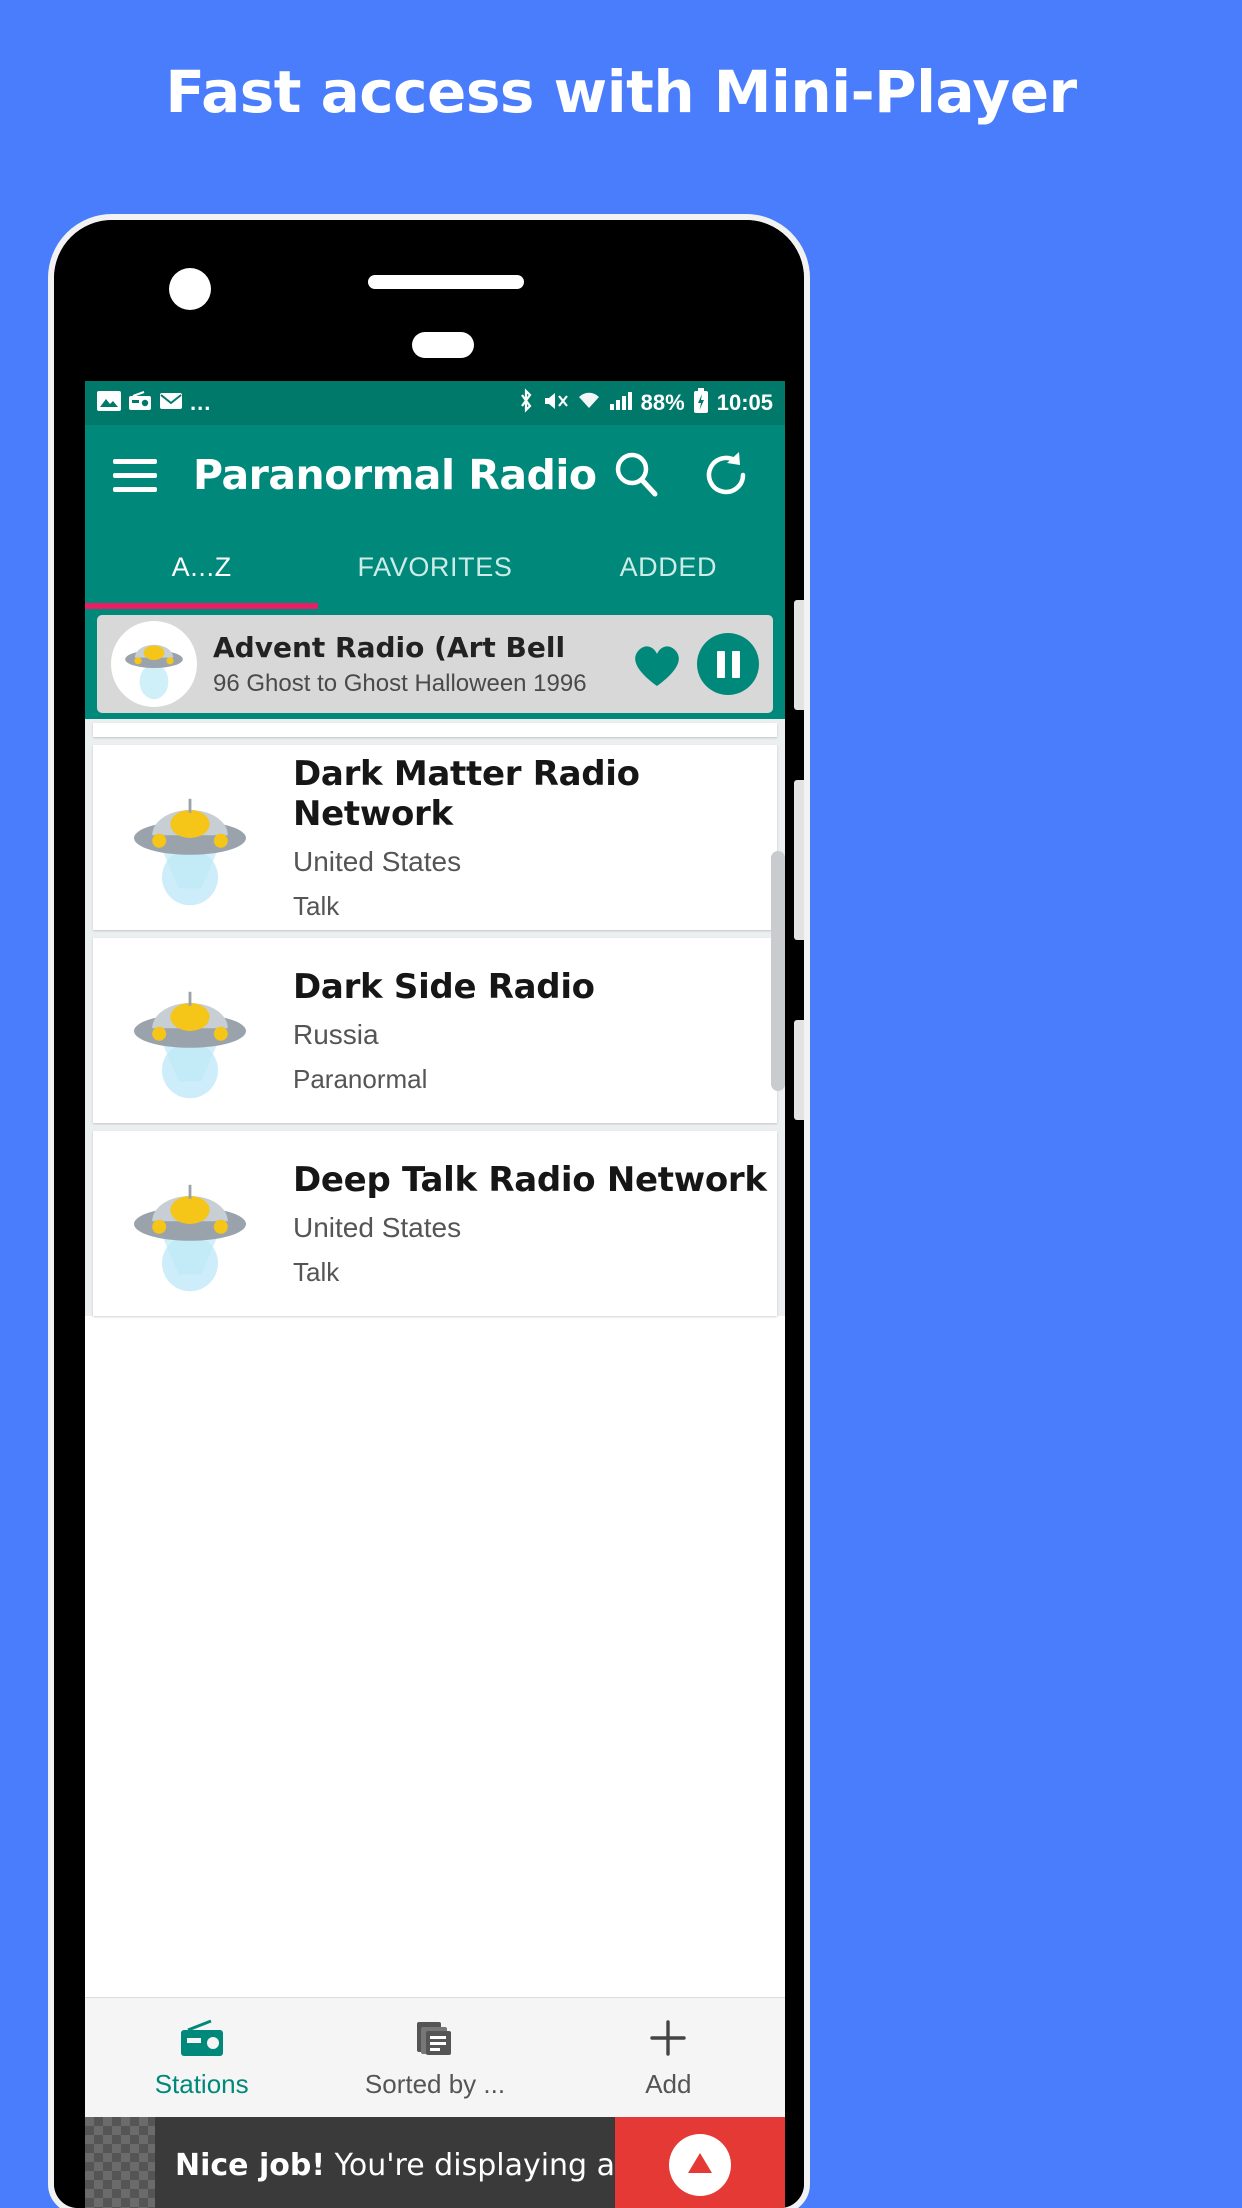 Image resolution: width=1242 pixels, height=2208 pixels. What do you see at coordinates (657, 664) in the screenshot?
I see `heart-icon` at bounding box center [657, 664].